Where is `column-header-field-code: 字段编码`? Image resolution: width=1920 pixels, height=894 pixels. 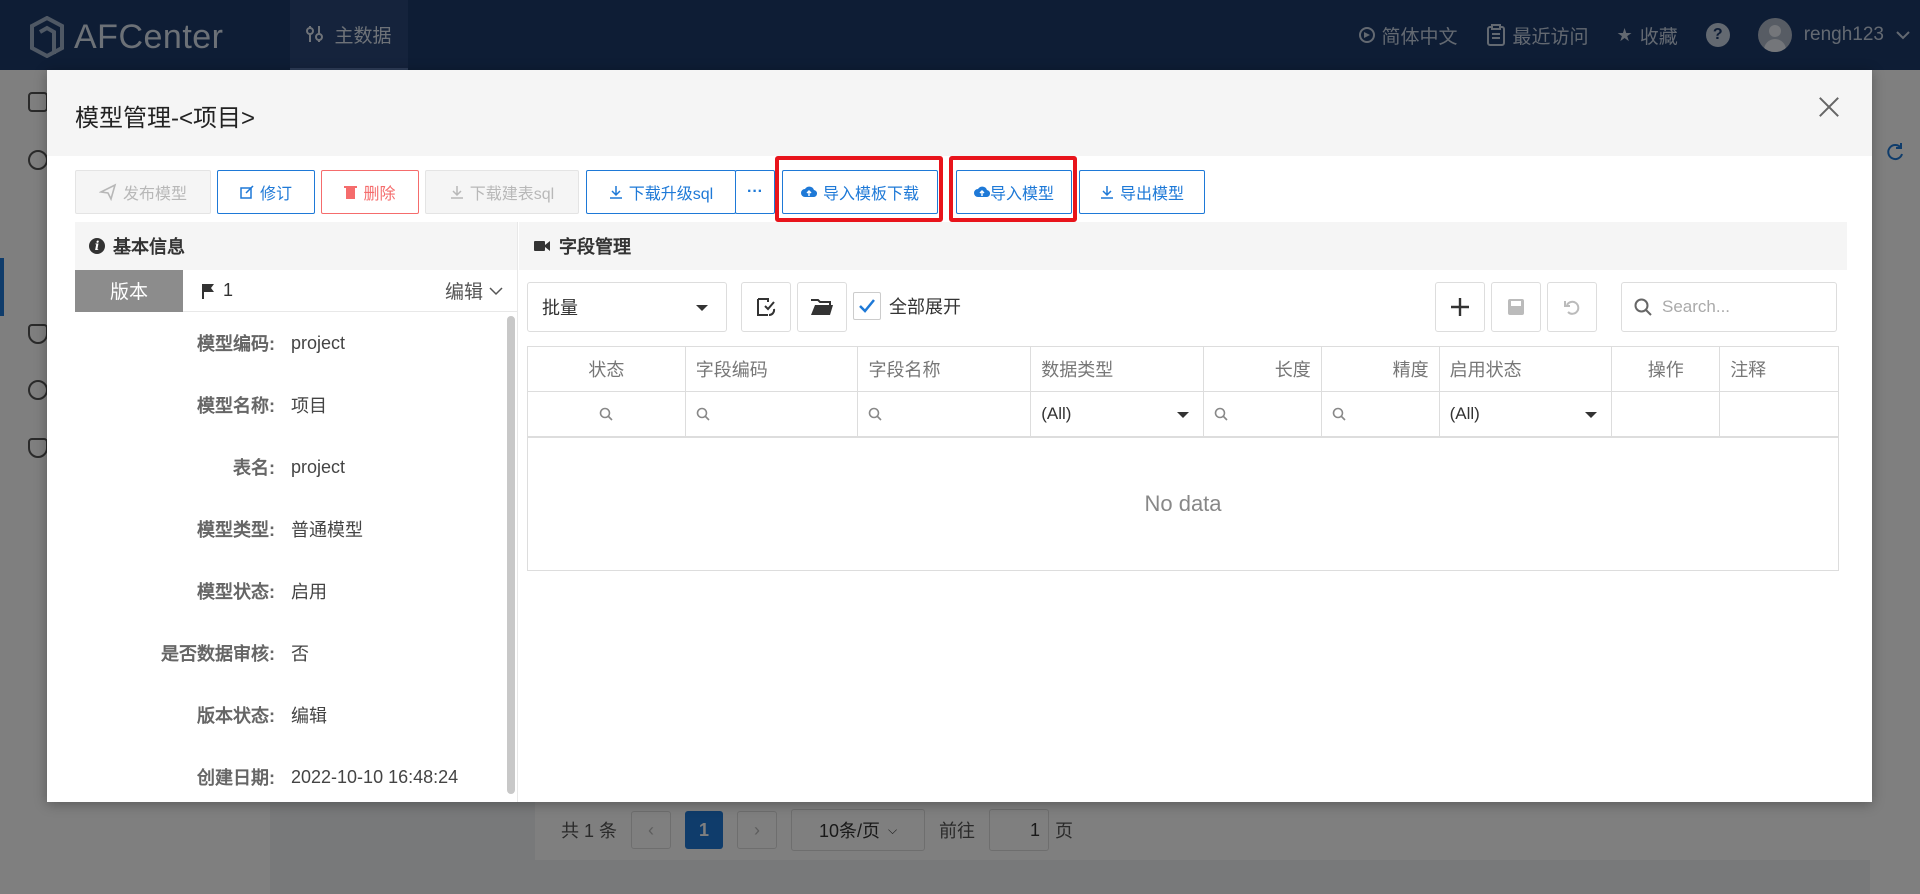 column-header-field-code: 字段编码 is located at coordinates (772, 369).